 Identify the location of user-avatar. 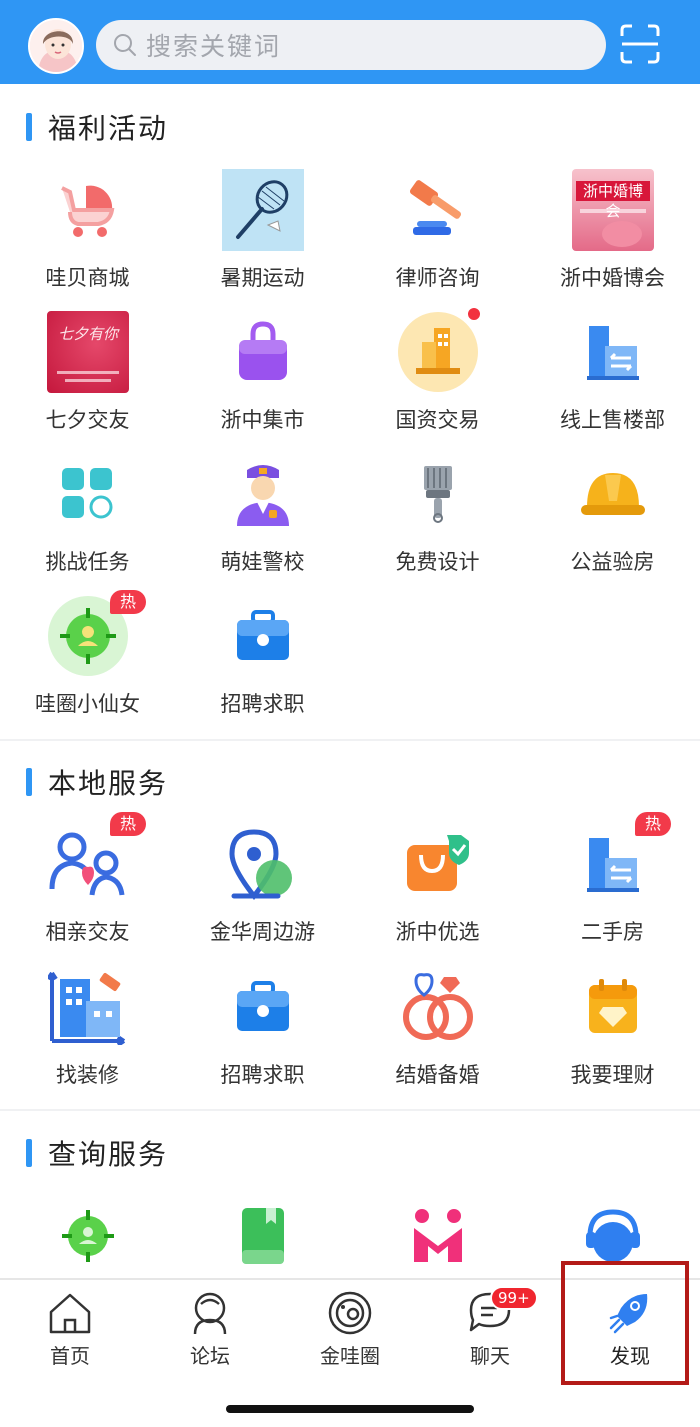
(56, 46).